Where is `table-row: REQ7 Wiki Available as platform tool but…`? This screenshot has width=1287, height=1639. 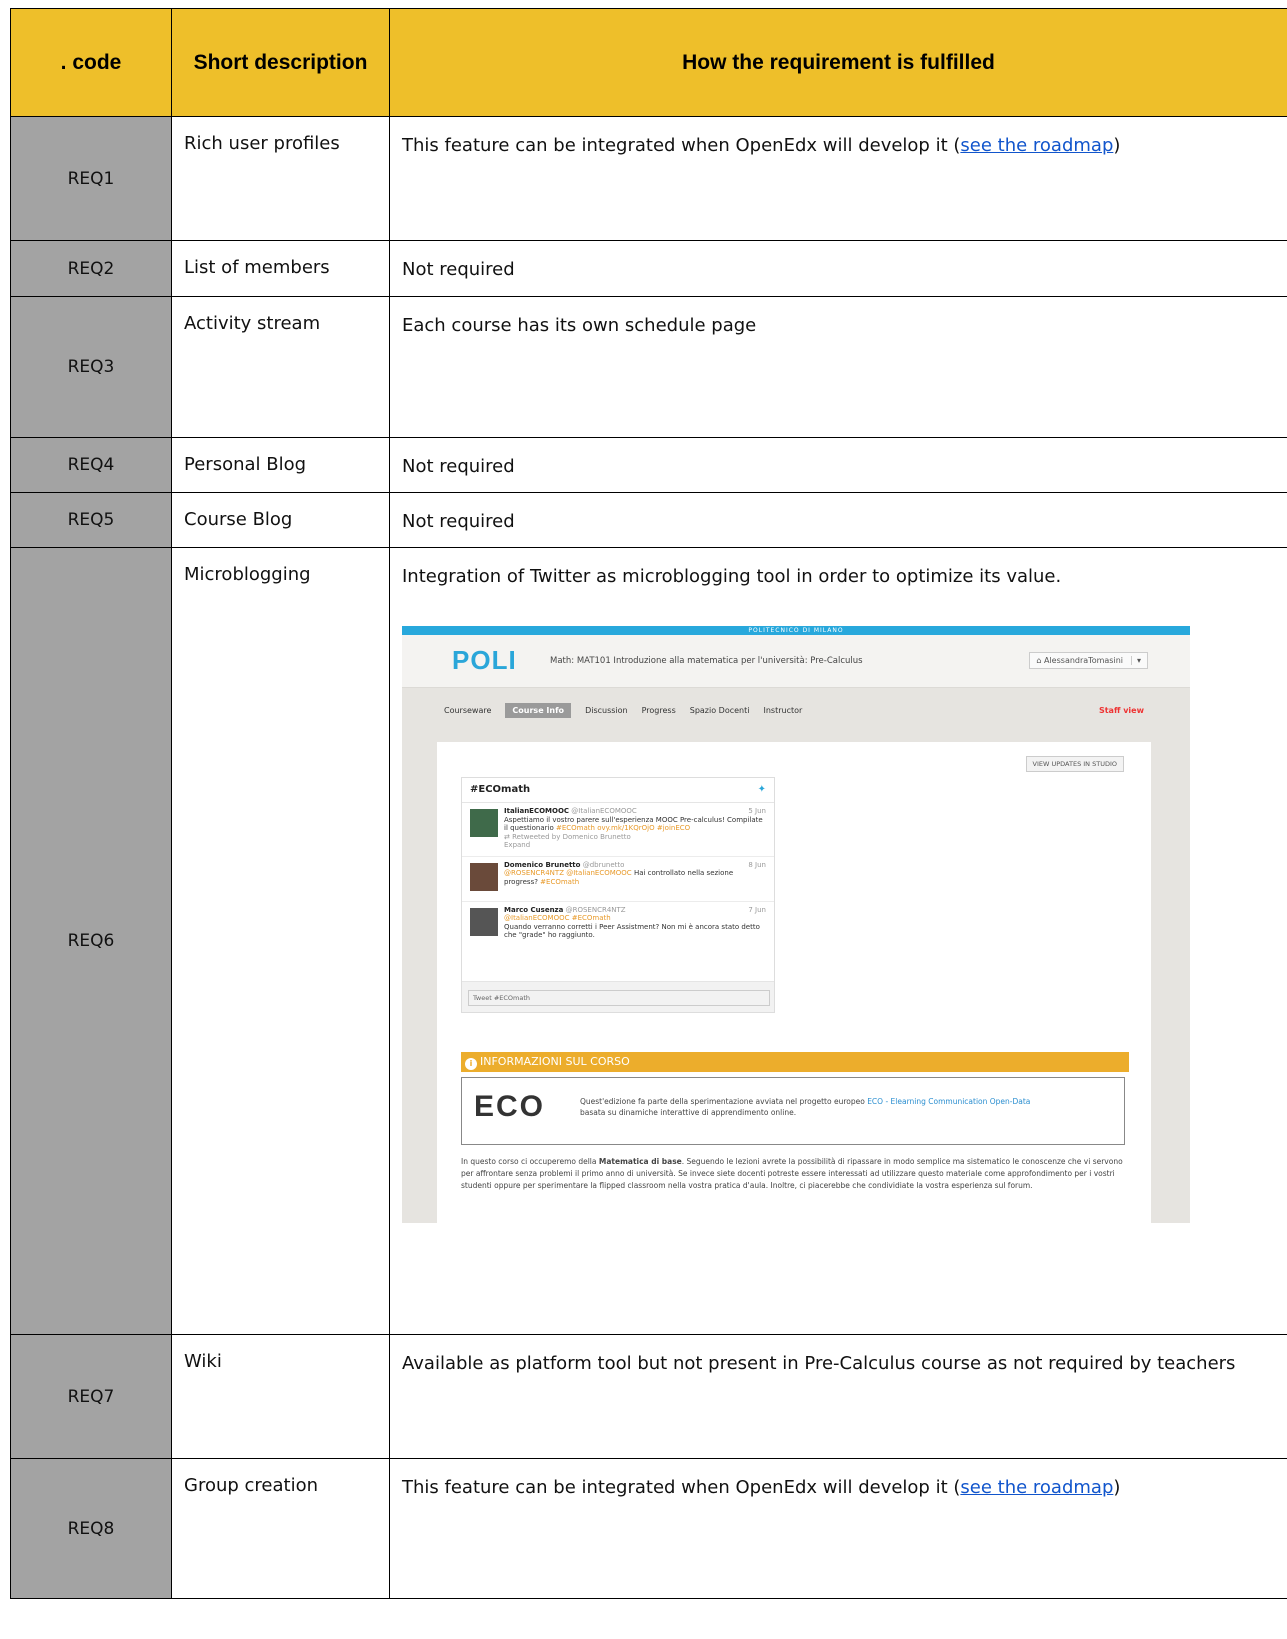
table-row: REQ7 Wiki Available as platform tool but… is located at coordinates (648, 1396).